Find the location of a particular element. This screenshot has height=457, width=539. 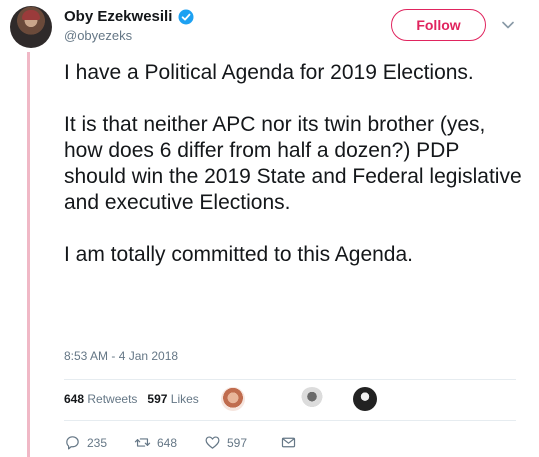

user-handle: @obyezeks is located at coordinates (98, 35).